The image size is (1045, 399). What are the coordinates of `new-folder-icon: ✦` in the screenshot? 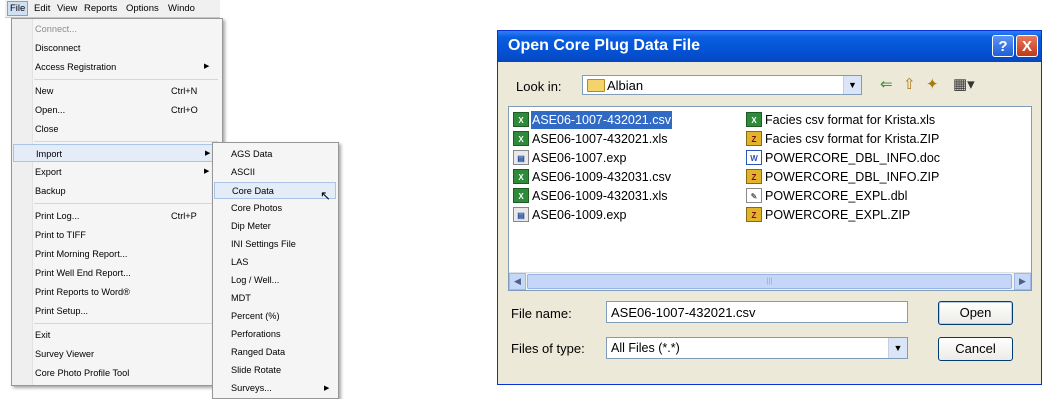 It's located at (932, 84).